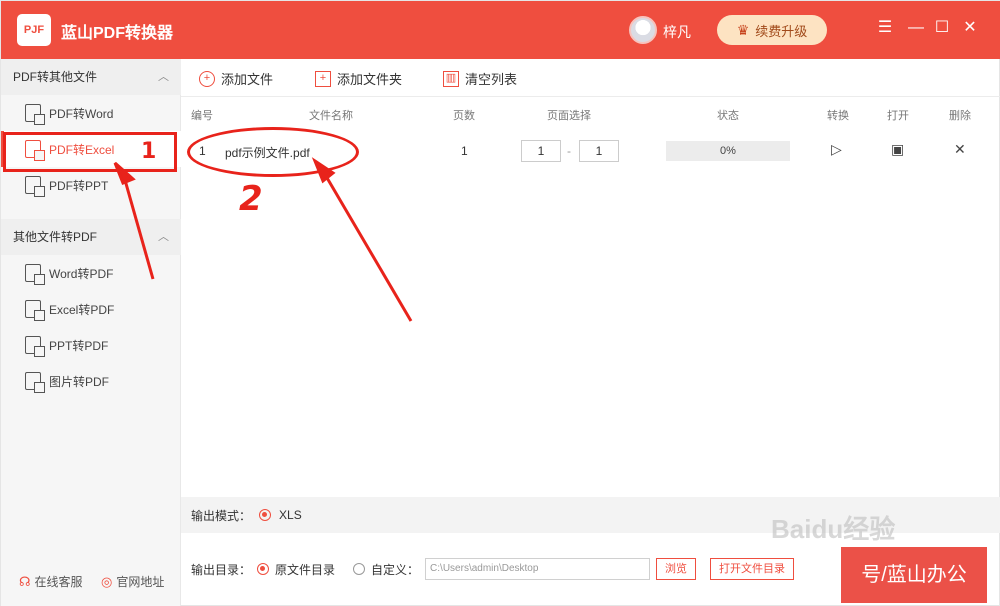  Describe the element at coordinates (833, 529) in the screenshot. I see `baidu-watermark: Baidu经验` at that location.